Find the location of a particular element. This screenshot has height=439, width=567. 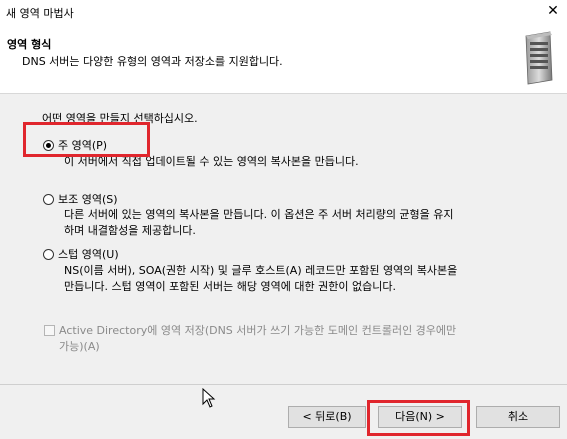

stub-zone-option: 스텁 영역(U) is located at coordinates (81, 254).